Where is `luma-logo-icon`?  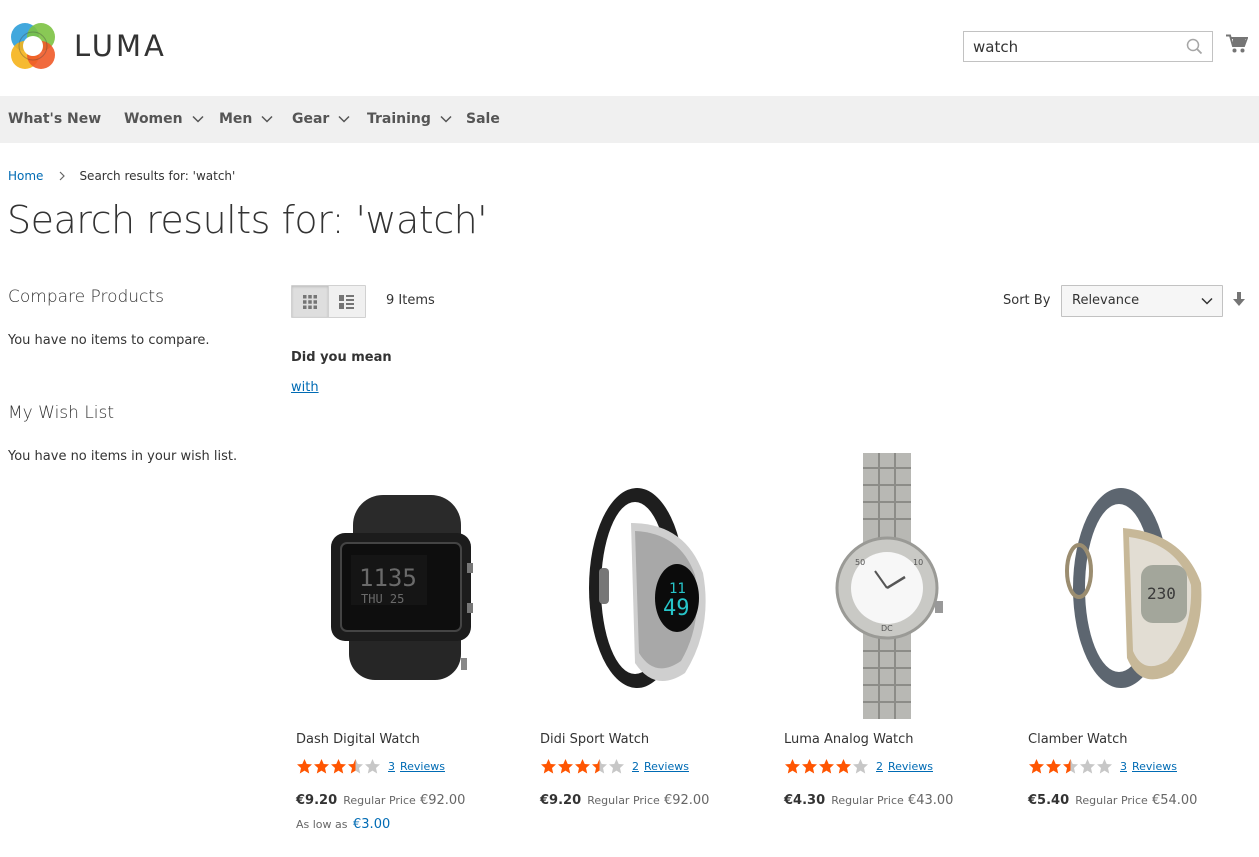 luma-logo-icon is located at coordinates (33, 46).